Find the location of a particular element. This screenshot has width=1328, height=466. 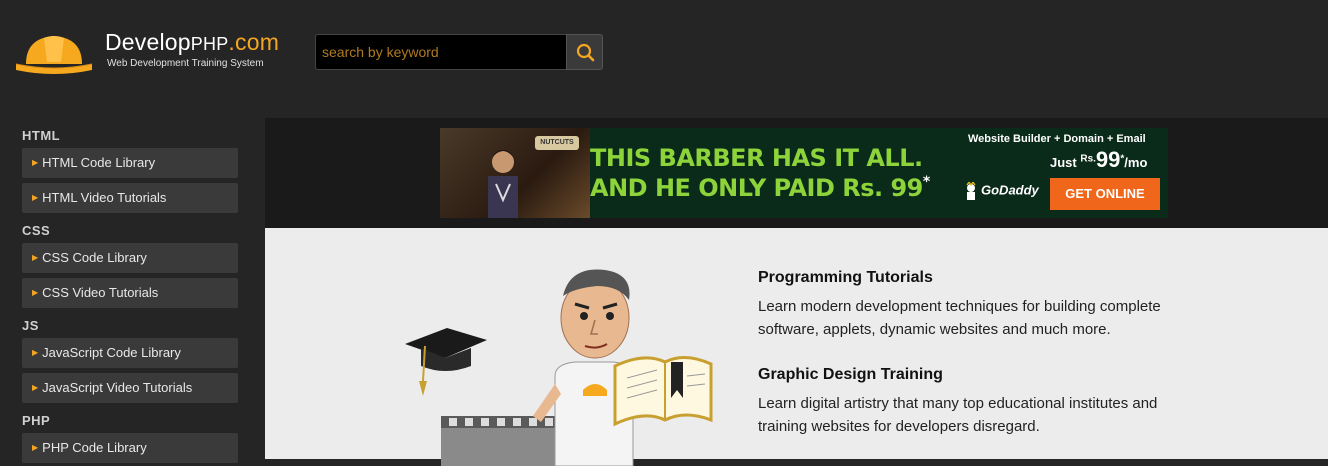

sidebar-item-javascript-video-tutorials: ▶ JavaScript Video Tutorials is located at coordinates (130, 388).